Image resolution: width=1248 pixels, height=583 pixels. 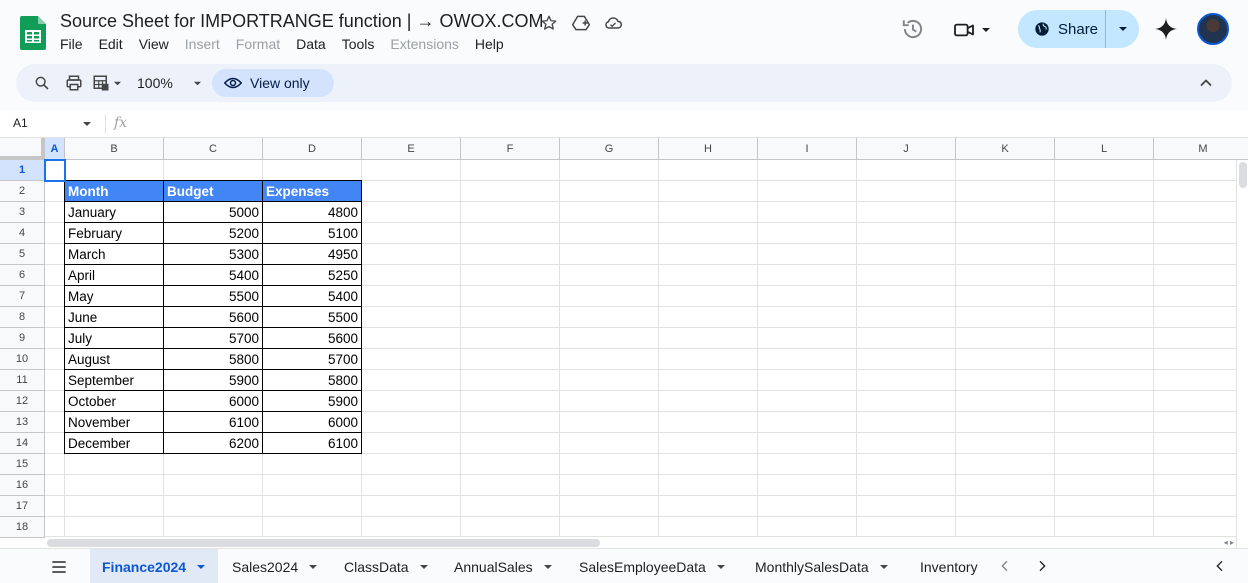 I want to click on cell-k9, so click(x=1005, y=338).